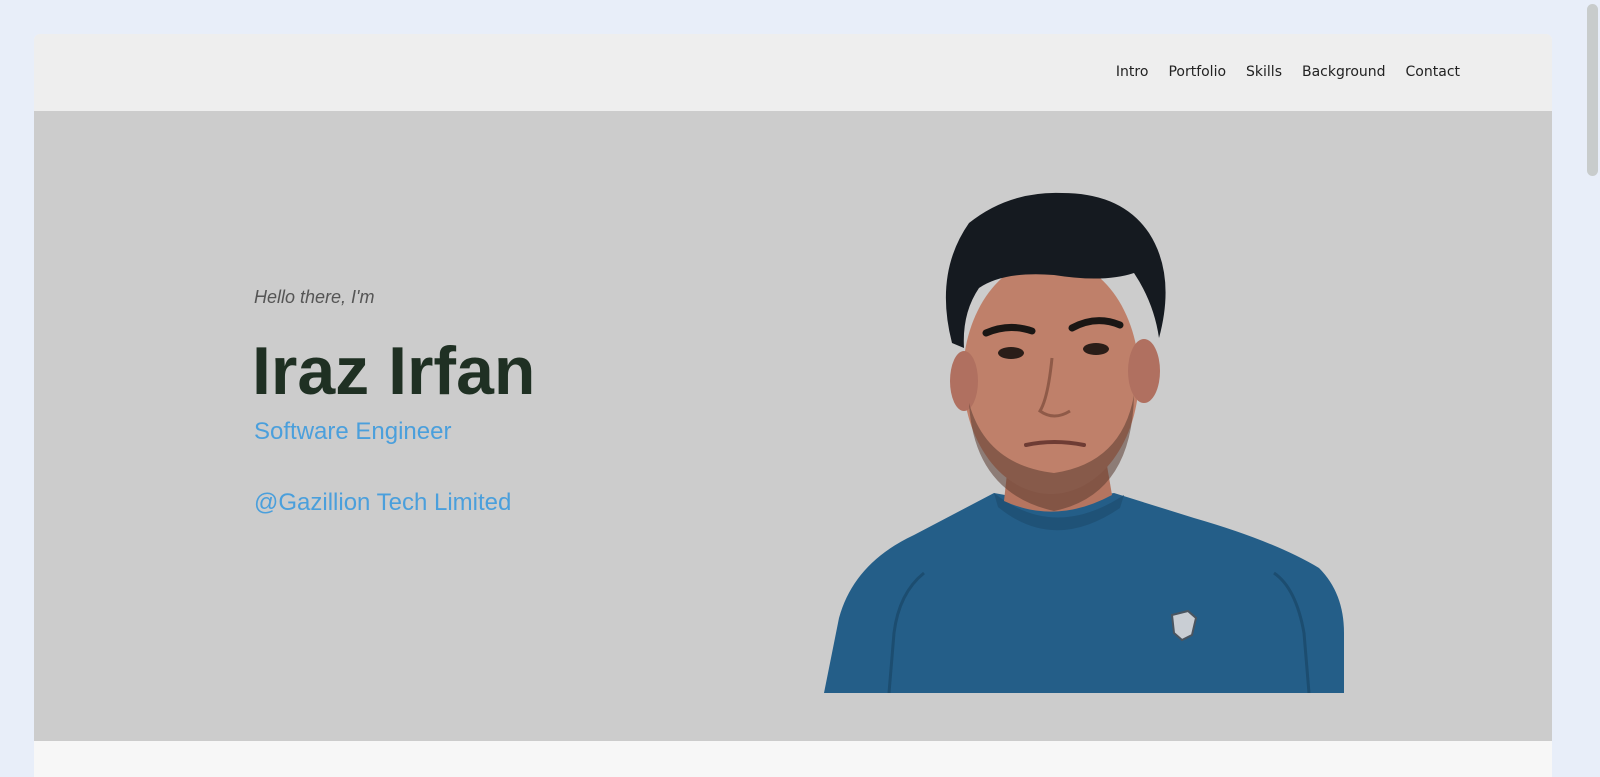  What do you see at coordinates (314, 297) in the screenshot?
I see `greeting-text: Hello there, I'm` at bounding box center [314, 297].